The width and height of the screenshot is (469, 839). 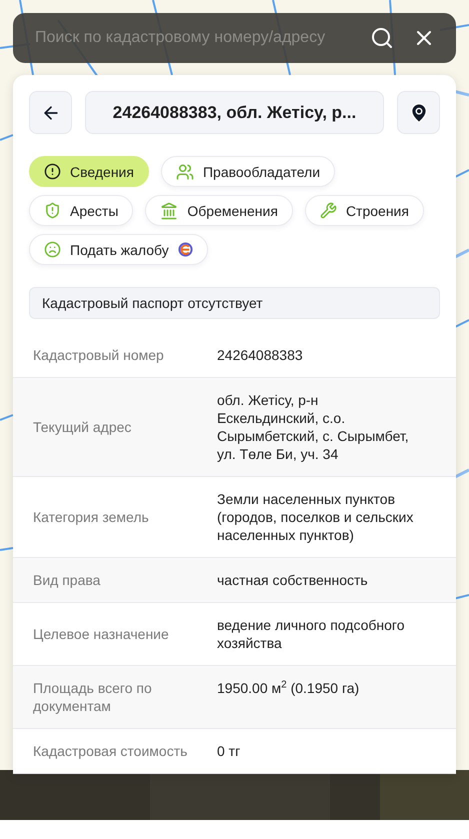 What do you see at coordinates (99, 355) in the screenshot?
I see `field-label: Кадастровый номер` at bounding box center [99, 355].